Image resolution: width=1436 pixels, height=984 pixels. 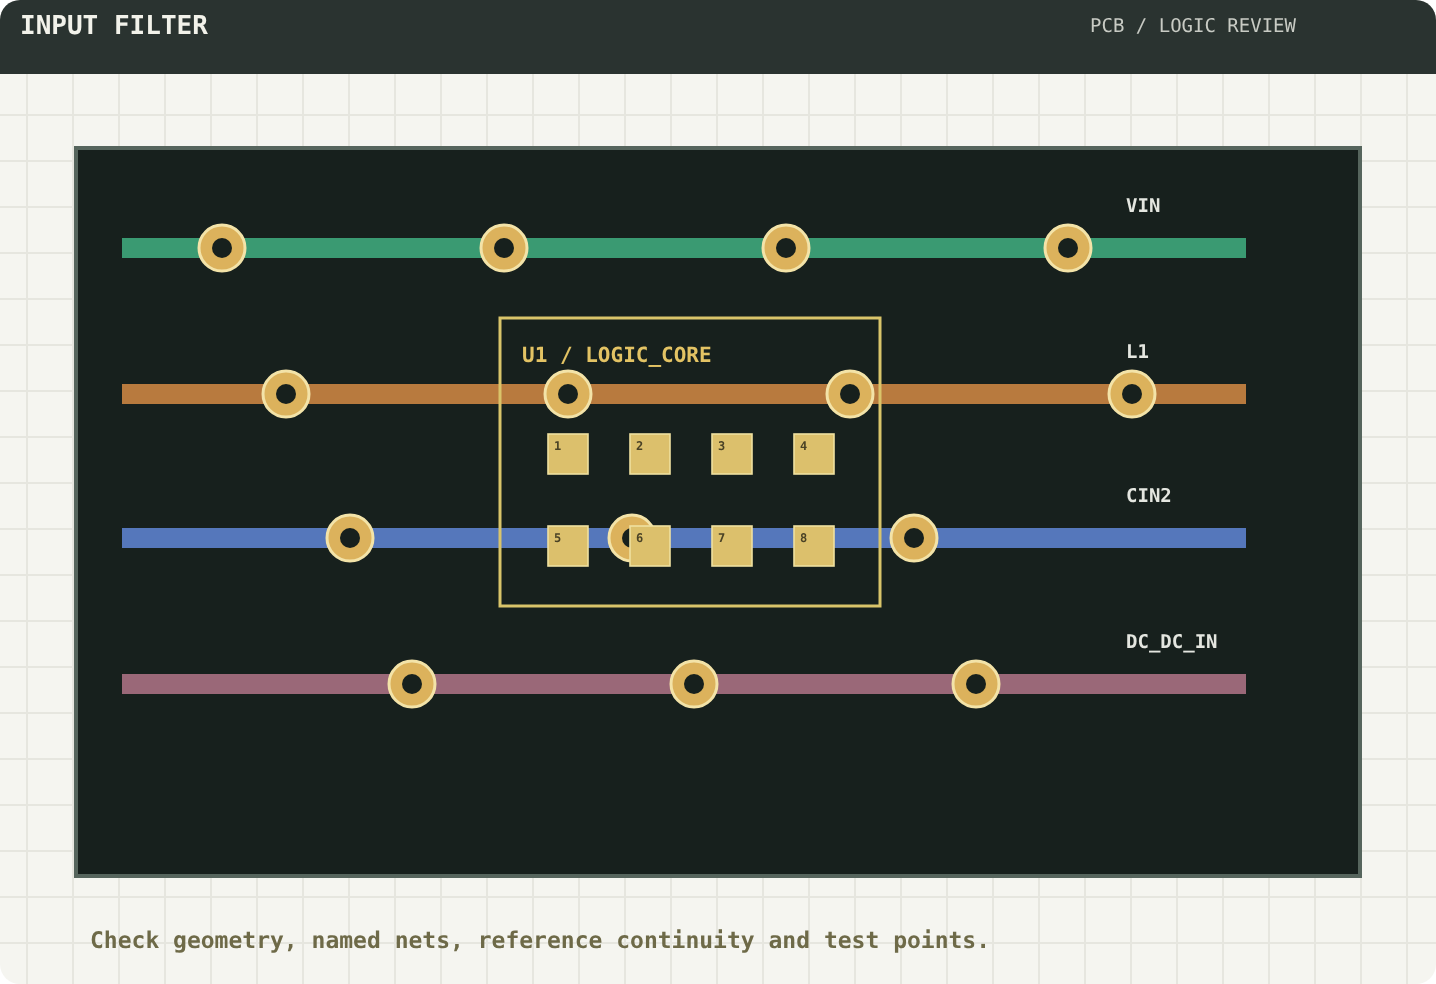 I want to click on window-title: INPUT FILTER, so click(x=114, y=27).